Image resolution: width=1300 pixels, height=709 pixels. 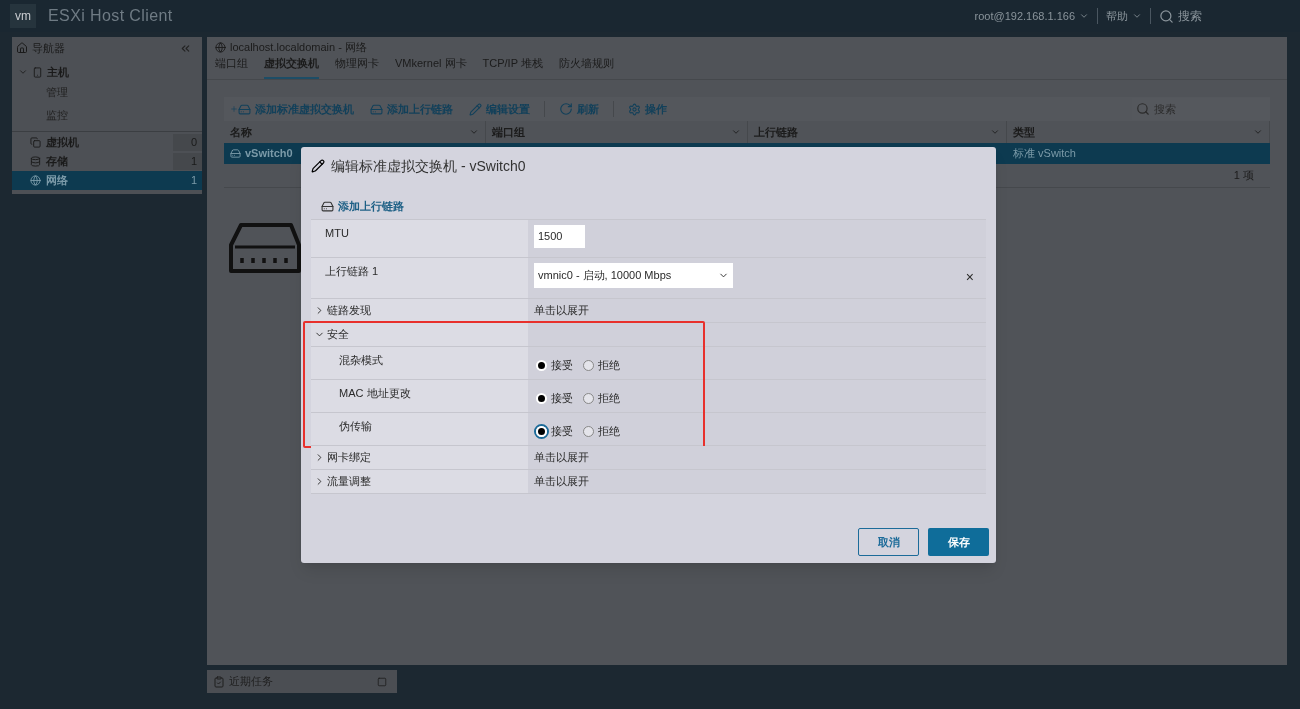 I want to click on user-menu: root@192.168.1.166, so click(x=1031, y=16).